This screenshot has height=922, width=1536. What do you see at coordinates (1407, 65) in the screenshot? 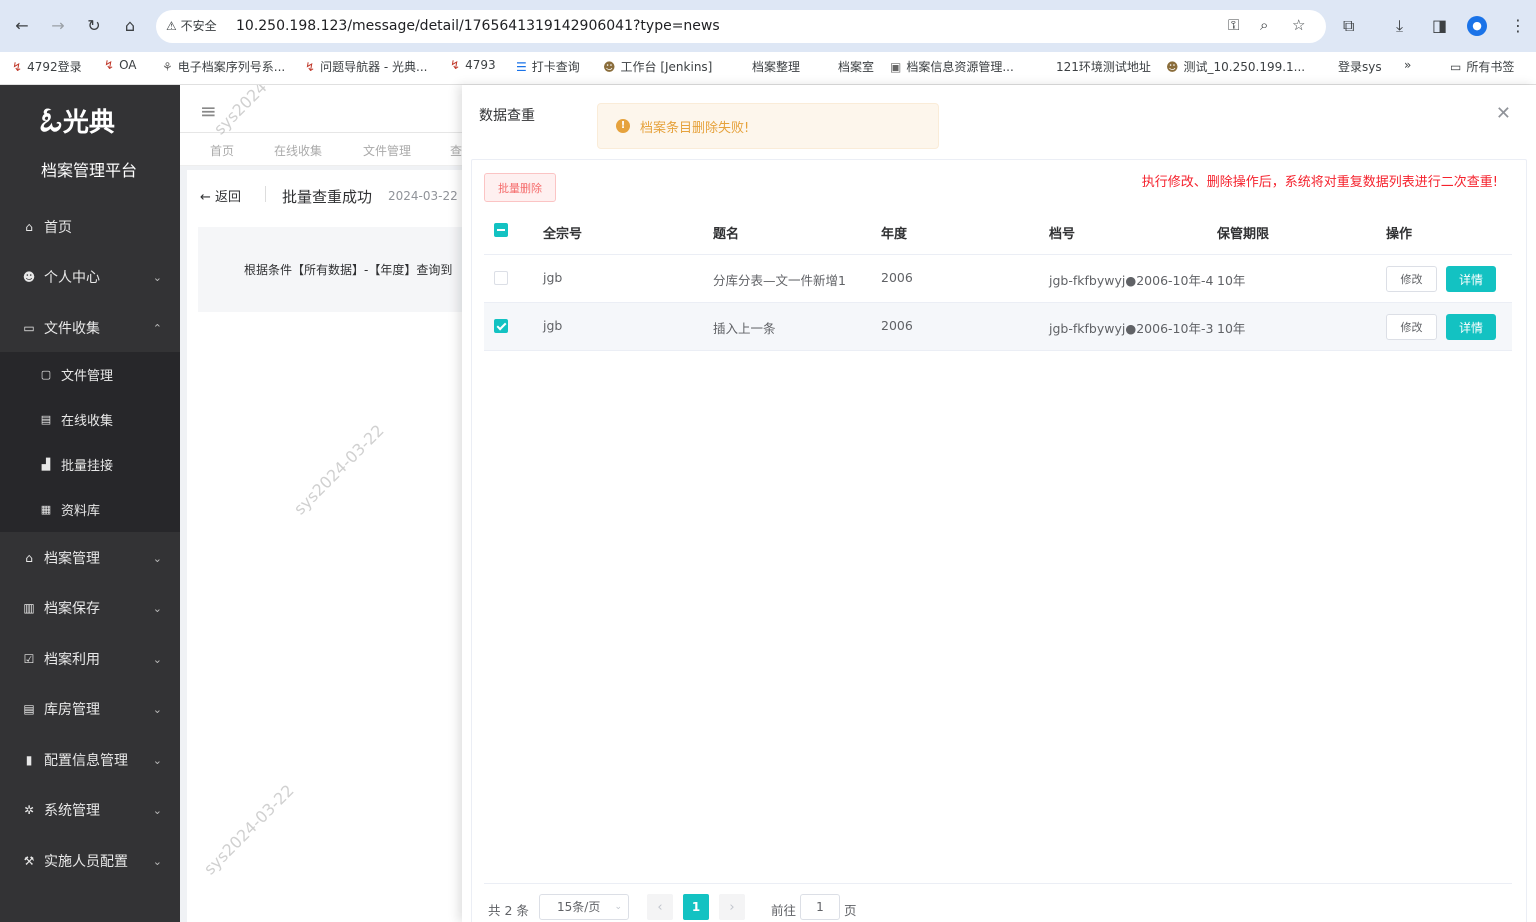
I see `more-bookmarks: »` at bounding box center [1407, 65].